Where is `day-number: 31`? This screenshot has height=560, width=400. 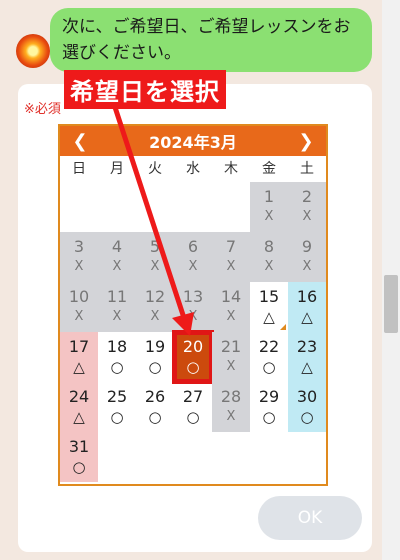 day-number: 31 is located at coordinates (79, 446).